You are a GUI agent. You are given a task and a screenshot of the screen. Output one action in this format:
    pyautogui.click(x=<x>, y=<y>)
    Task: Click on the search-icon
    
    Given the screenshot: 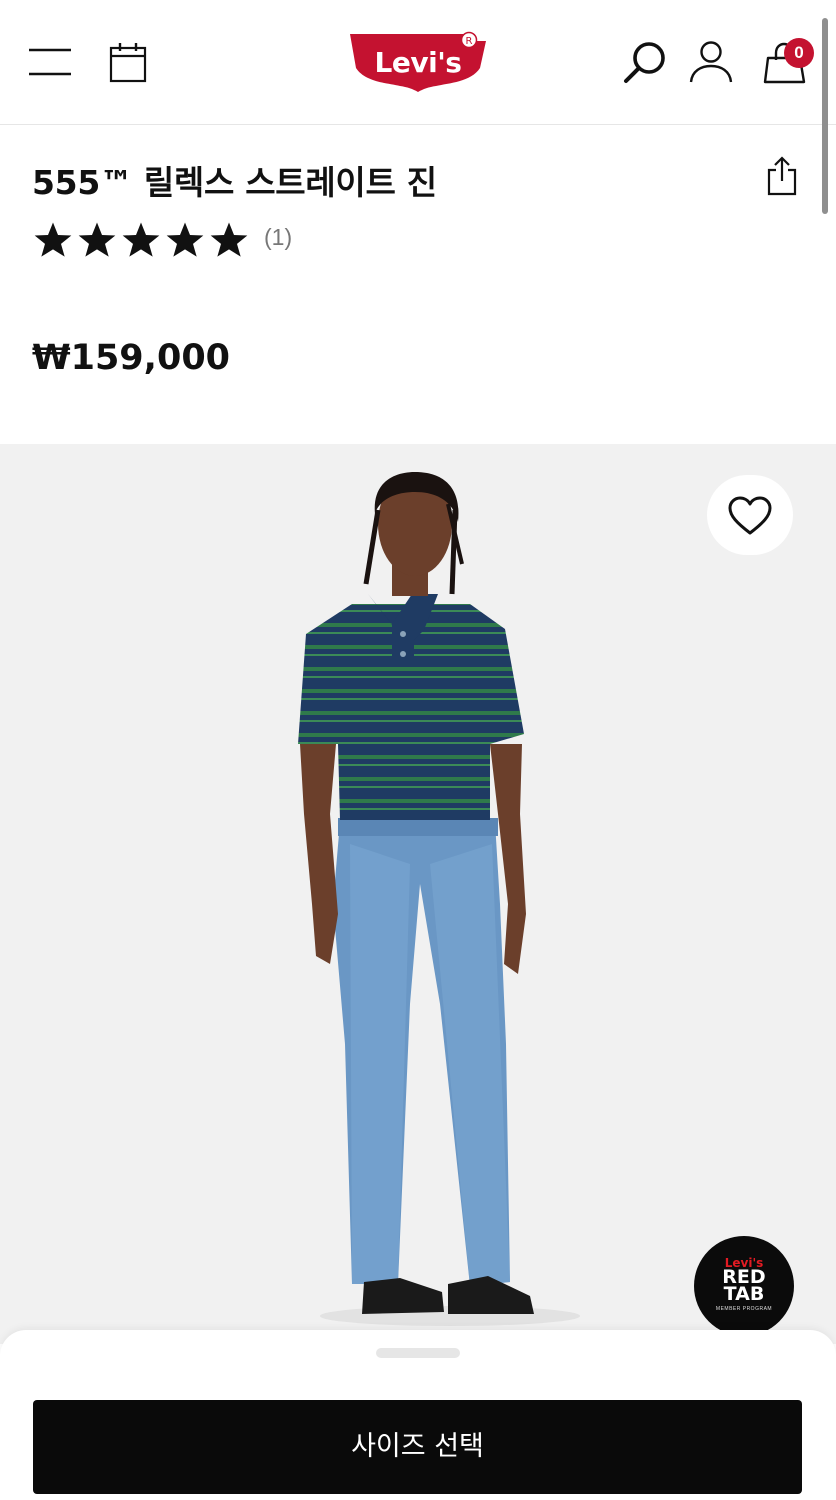 What is the action you would take?
    pyautogui.click(x=645, y=63)
    